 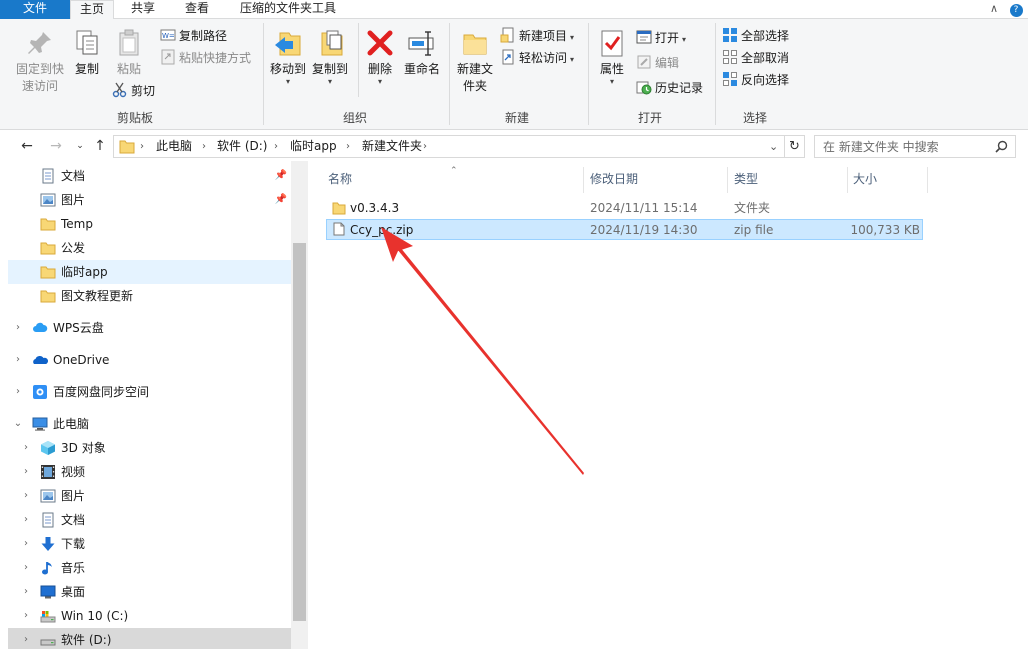 I want to click on forward-arrow-icon: →, so click(x=56, y=146).